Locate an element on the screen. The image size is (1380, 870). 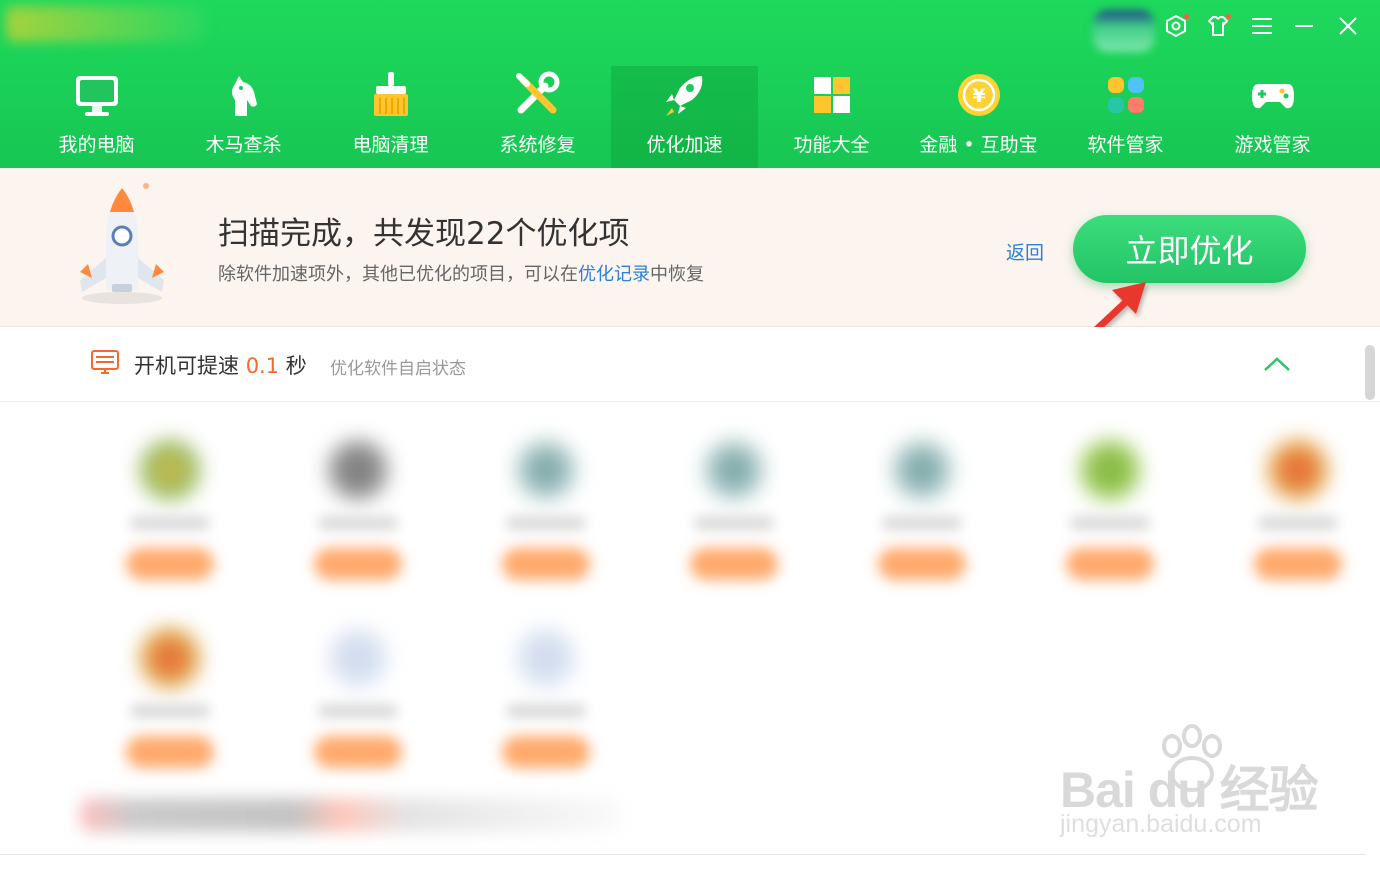
nav-item-cleanup: 电脑清理 is located at coordinates (390, 117).